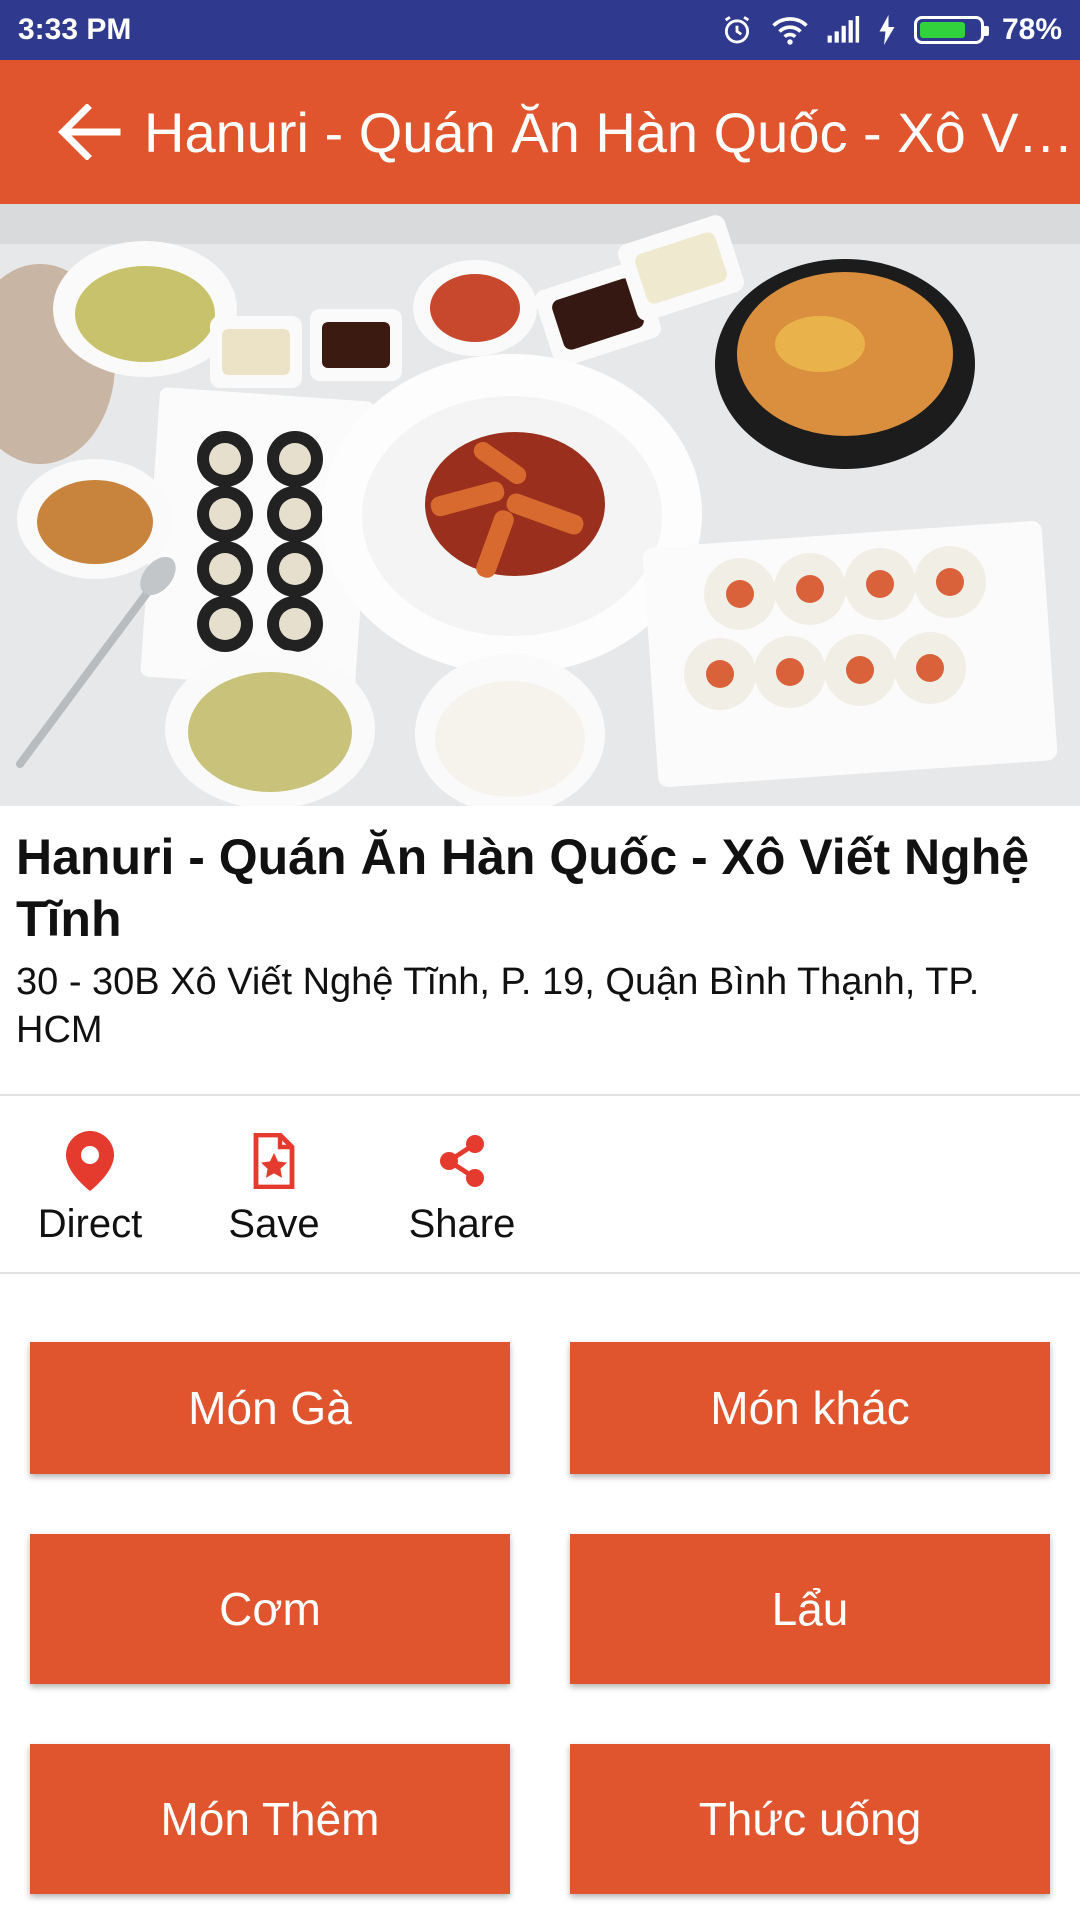 The width and height of the screenshot is (1080, 1920). I want to click on status-icons: 78%, so click(891, 30).